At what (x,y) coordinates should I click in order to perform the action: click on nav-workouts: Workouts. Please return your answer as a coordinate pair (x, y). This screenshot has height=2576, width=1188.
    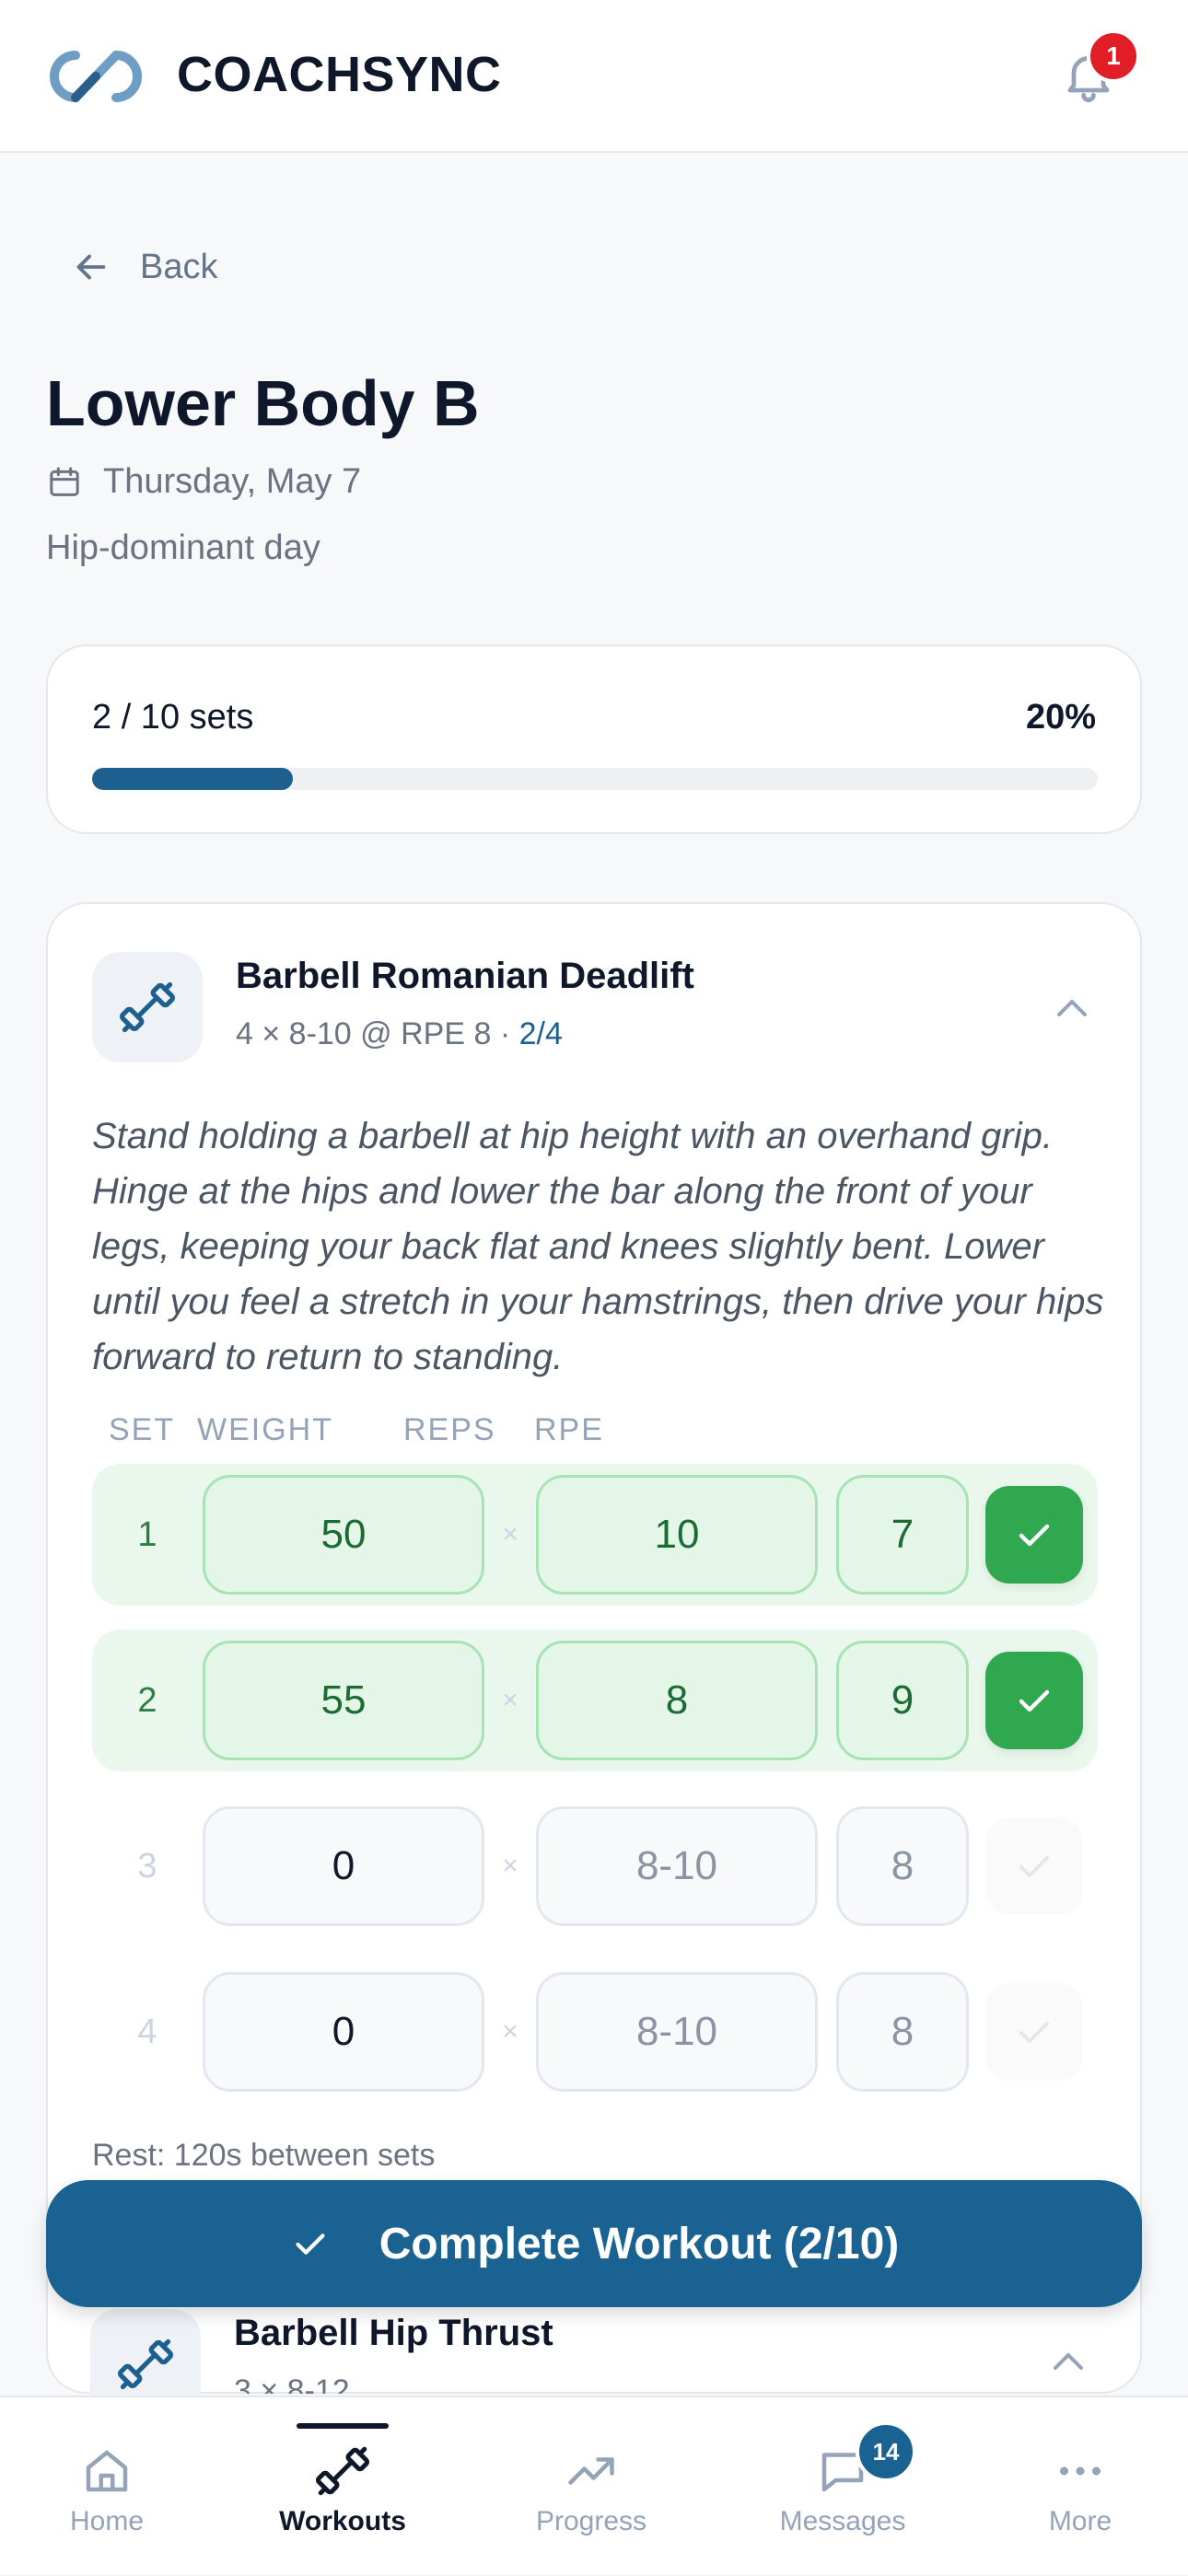
    Looking at the image, I should click on (342, 2486).